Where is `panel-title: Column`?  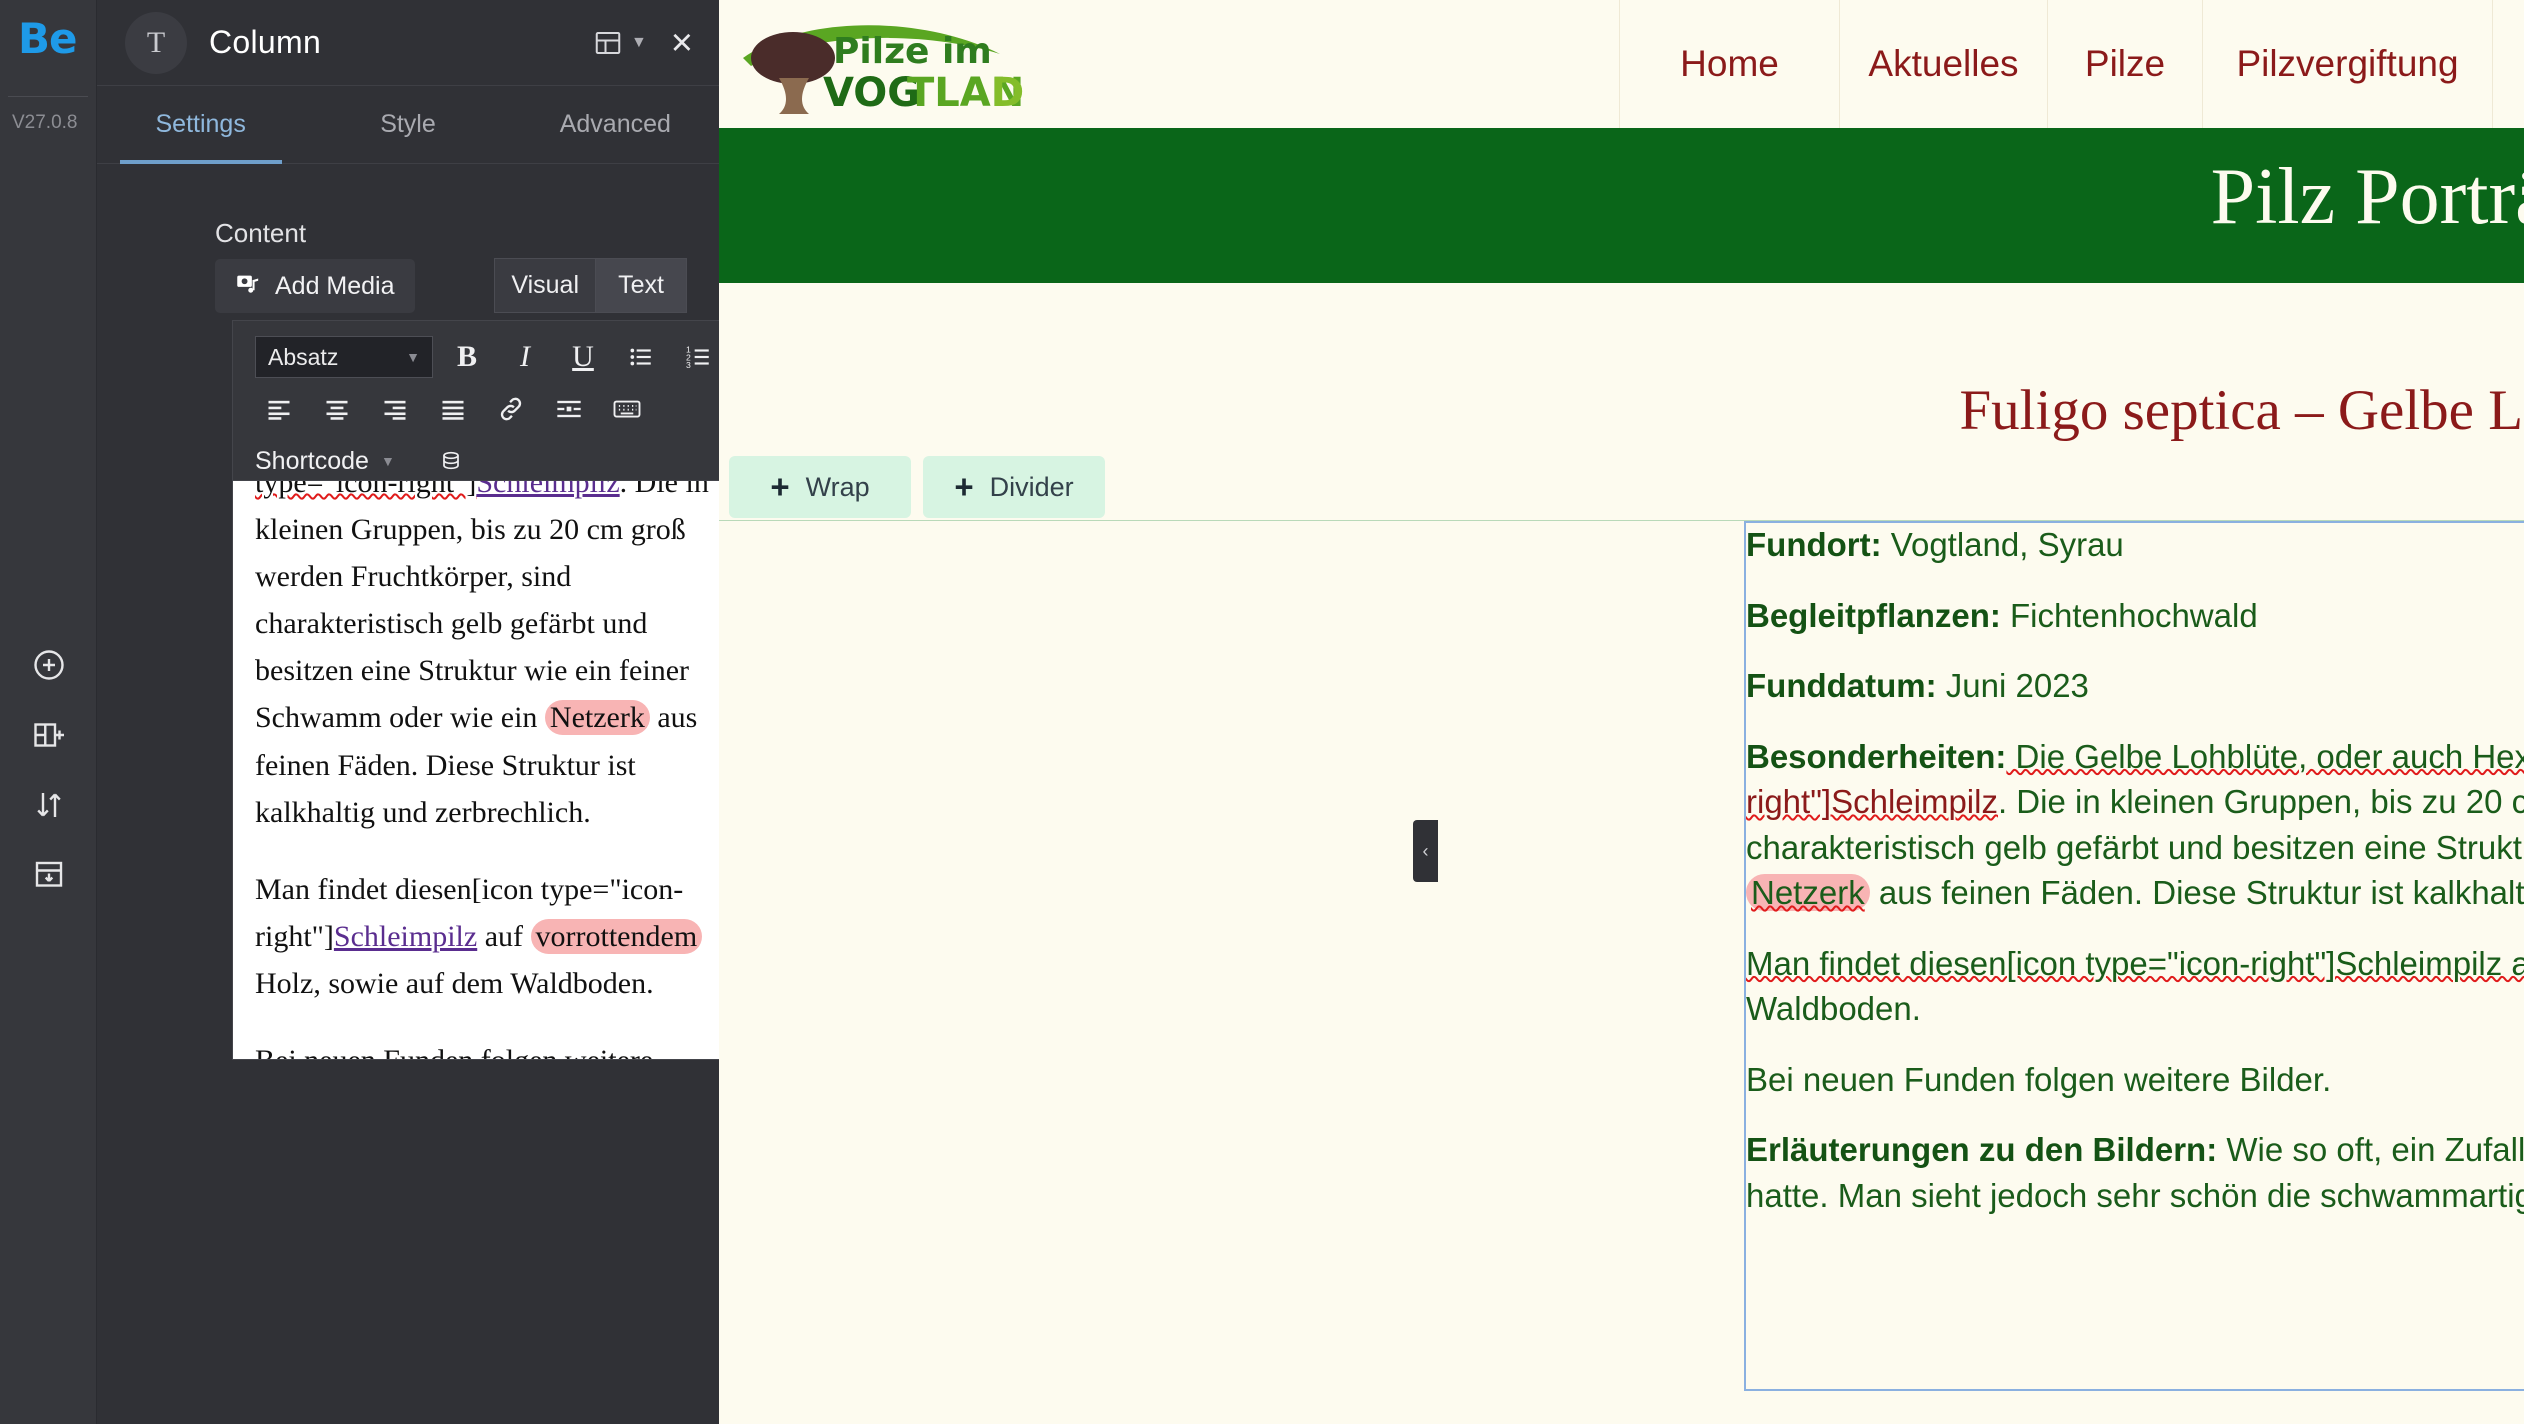 panel-title: Column is located at coordinates (265, 42).